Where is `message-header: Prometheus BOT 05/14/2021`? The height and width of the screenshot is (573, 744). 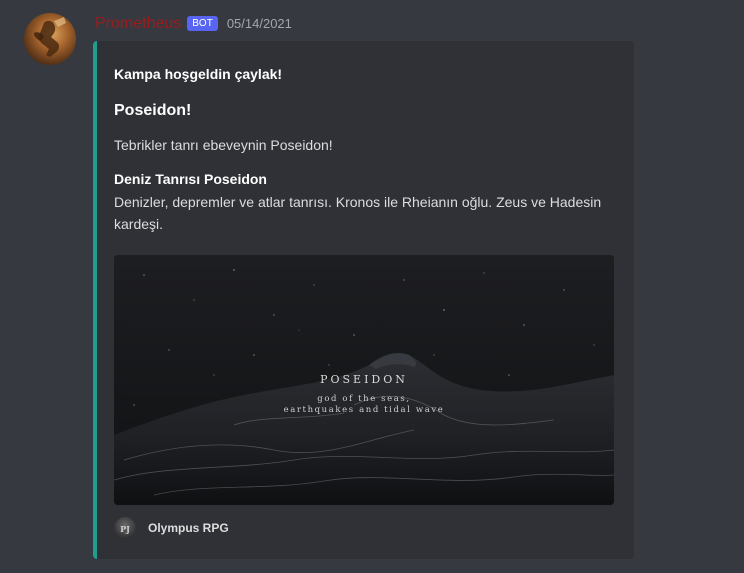
message-header: Prometheus BOT 05/14/2021 is located at coordinates (193, 24).